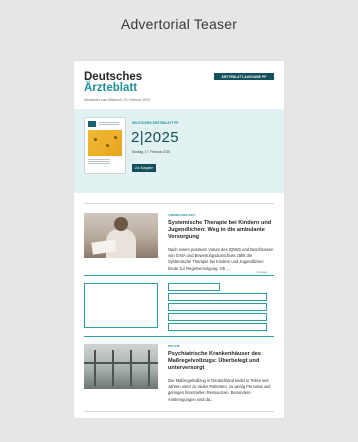  Describe the element at coordinates (111, 88) in the screenshot. I see `brand-line-2: Ärzteblatt` at that location.